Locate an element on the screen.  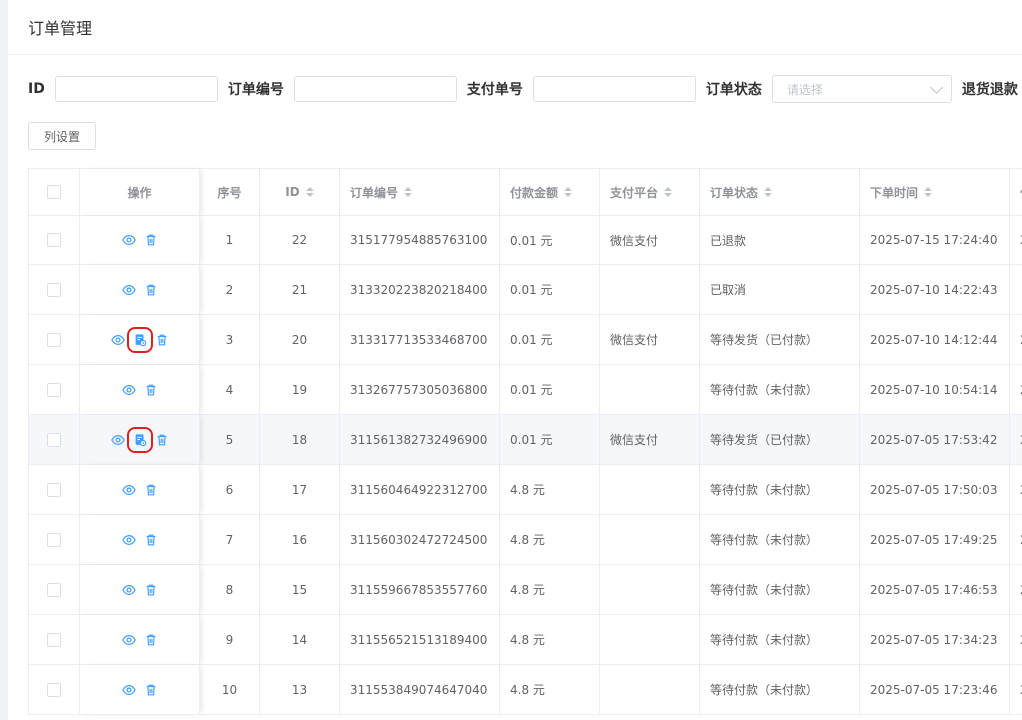
cell-seq: 7 is located at coordinates (230, 540).